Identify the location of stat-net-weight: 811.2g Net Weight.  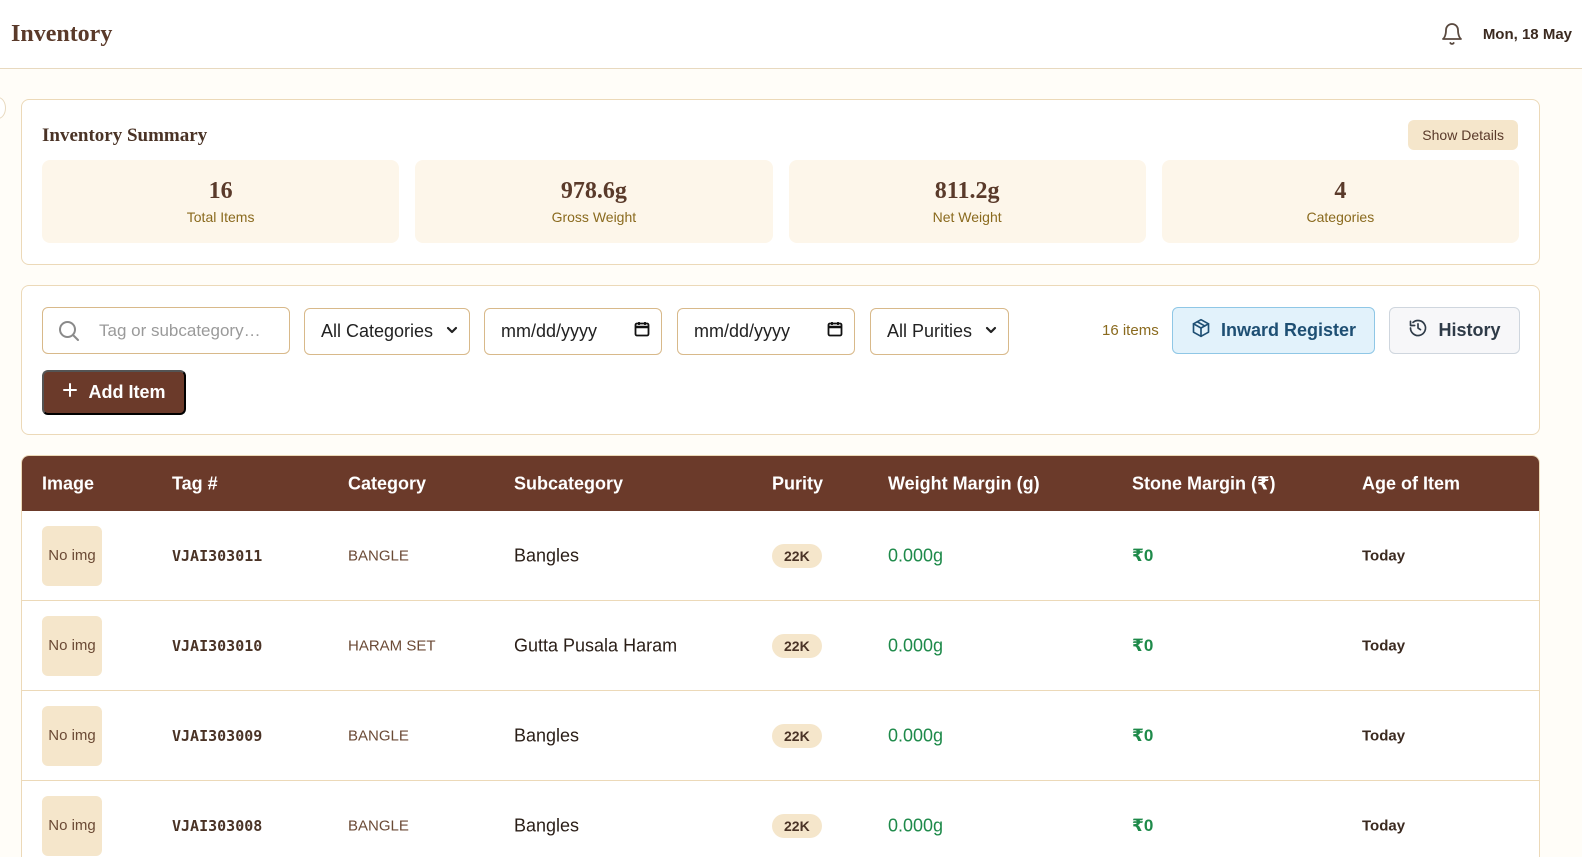
(967, 201).